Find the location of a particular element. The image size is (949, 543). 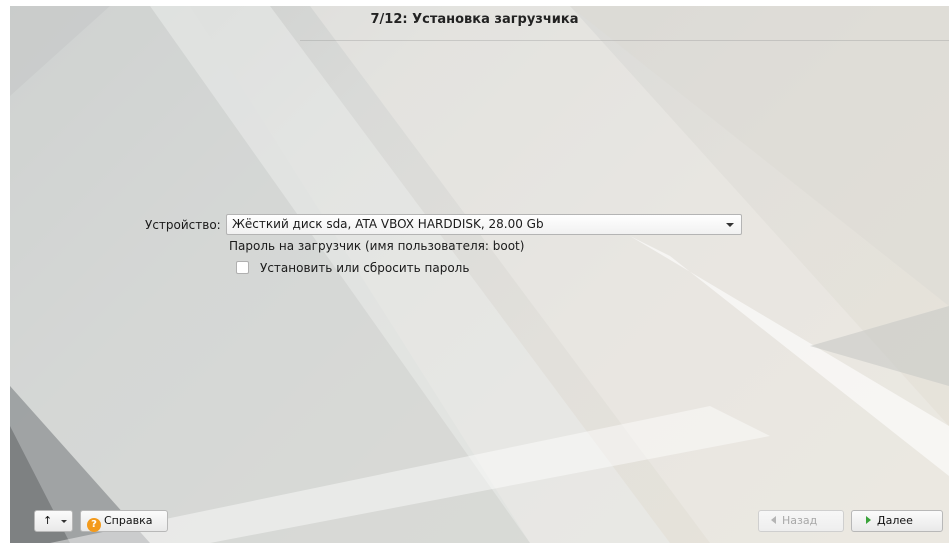

next-button: Далее is located at coordinates (897, 521).